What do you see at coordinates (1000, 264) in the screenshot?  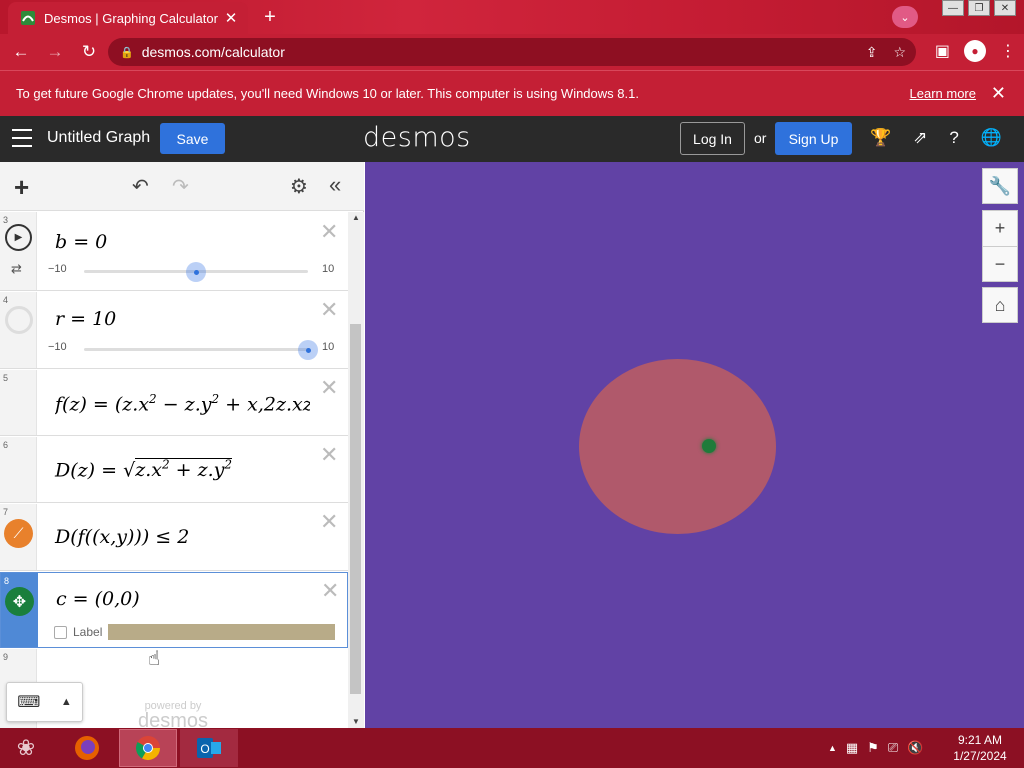 I see `zoom-out-button: −` at bounding box center [1000, 264].